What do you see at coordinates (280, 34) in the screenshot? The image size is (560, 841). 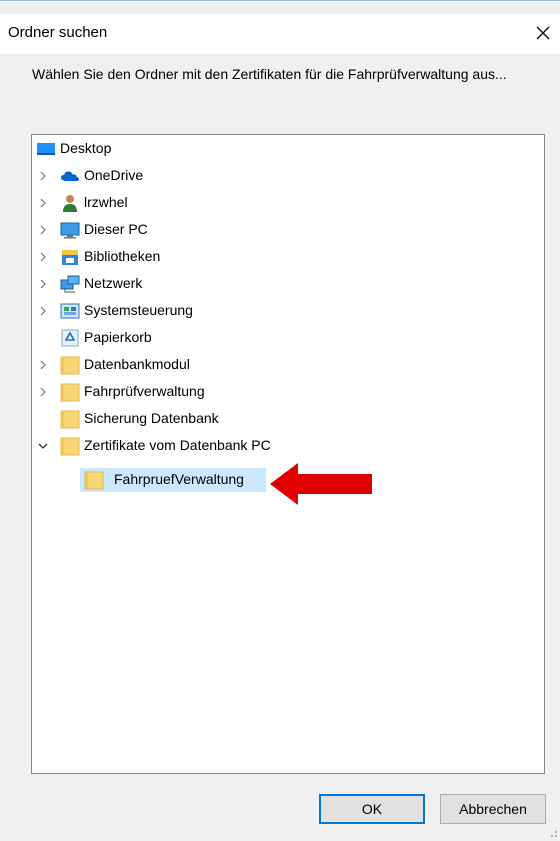 I see `title-bar: Ordner suchen` at bounding box center [280, 34].